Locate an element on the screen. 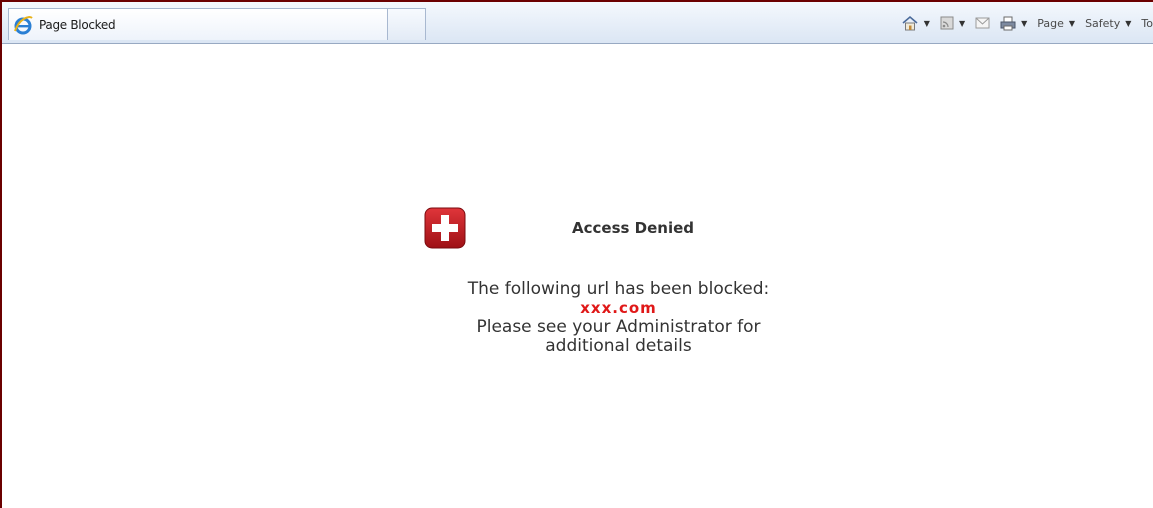  blocked-cross-icon is located at coordinates (445, 228).